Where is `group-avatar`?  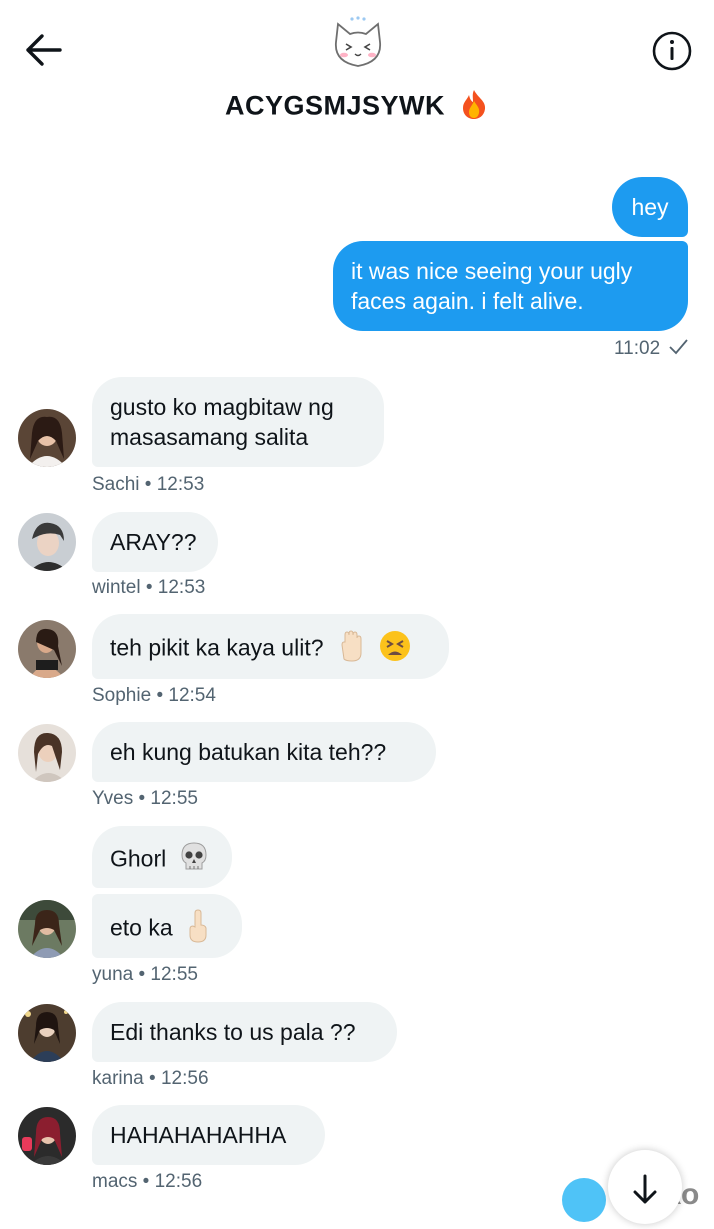 group-avatar is located at coordinates (358, 46).